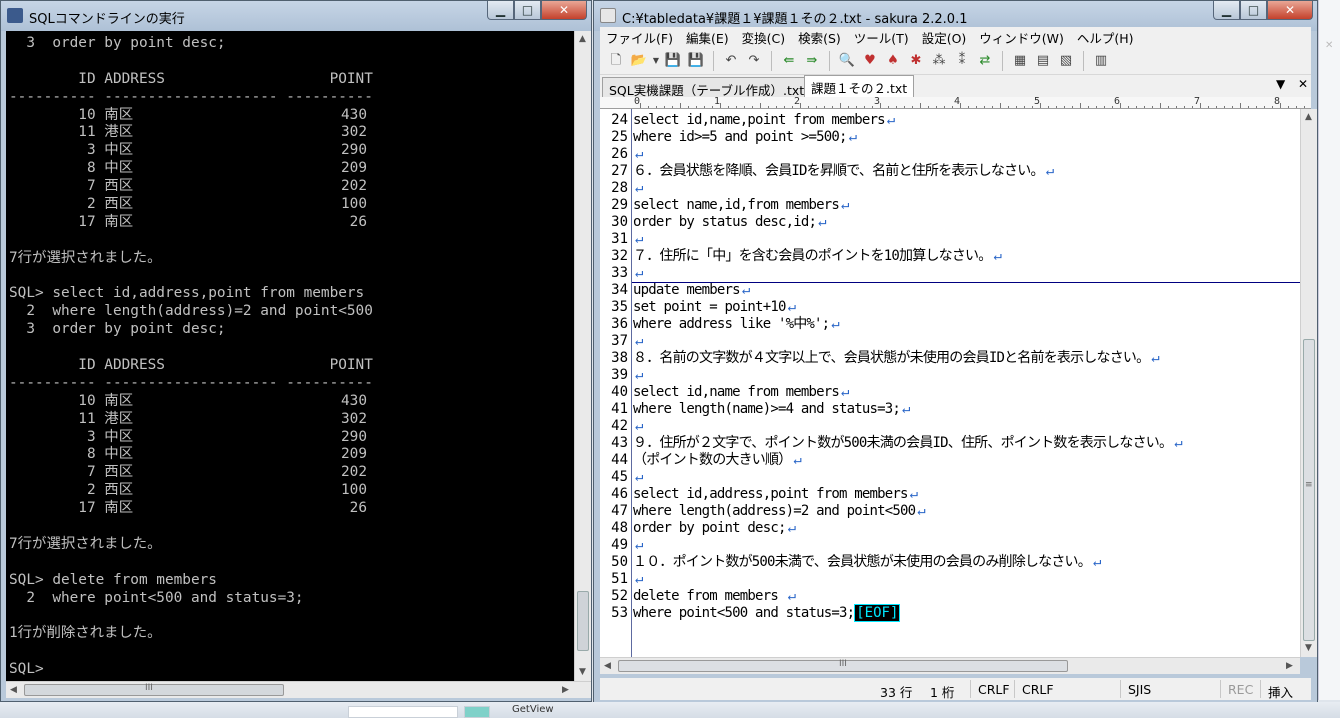 This screenshot has height=718, width=1340. What do you see at coordinates (1253, 10) in the screenshot?
I see `editor-maximize-button: □` at bounding box center [1253, 10].